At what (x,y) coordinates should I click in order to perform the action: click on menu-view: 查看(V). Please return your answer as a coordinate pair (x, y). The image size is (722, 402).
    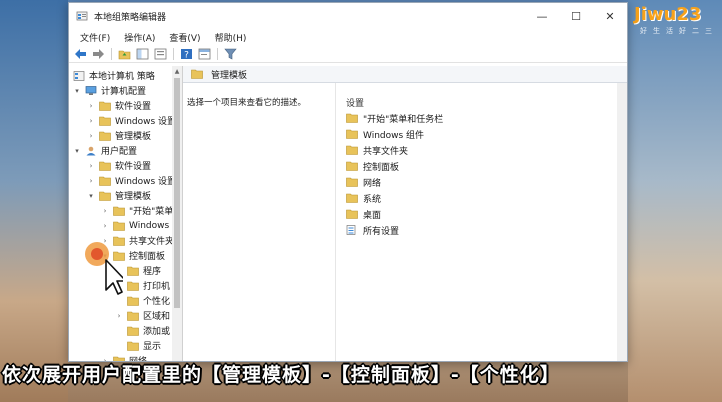
    Looking at the image, I should click on (184, 37).